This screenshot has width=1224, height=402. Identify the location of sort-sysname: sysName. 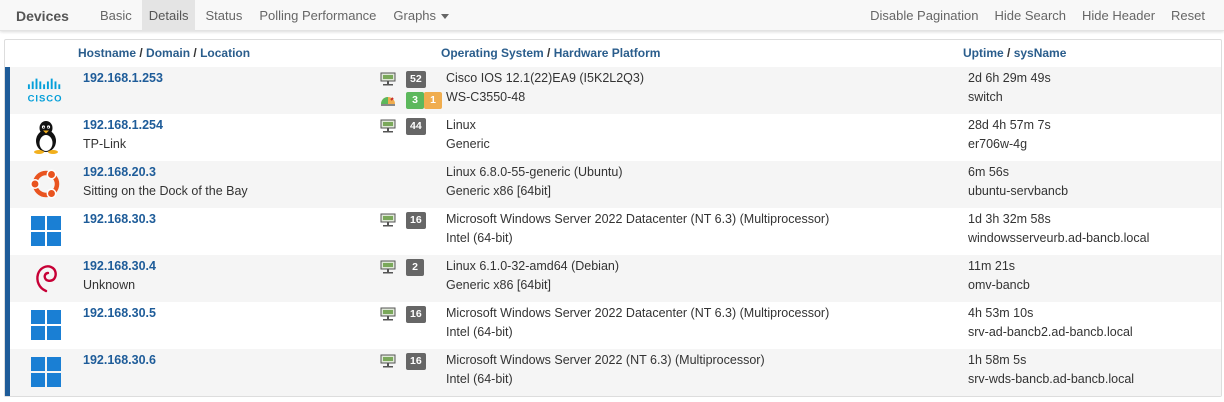
(1040, 53).